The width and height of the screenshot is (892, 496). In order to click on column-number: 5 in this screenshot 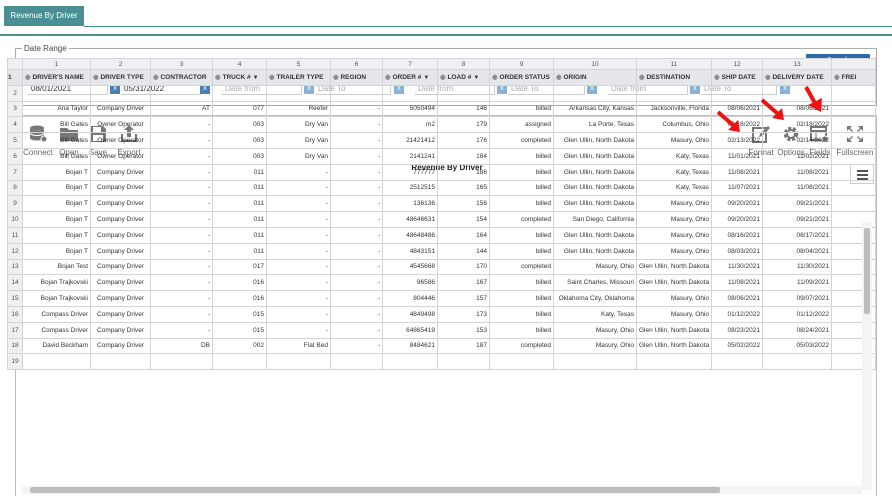, I will do `click(298, 64)`.